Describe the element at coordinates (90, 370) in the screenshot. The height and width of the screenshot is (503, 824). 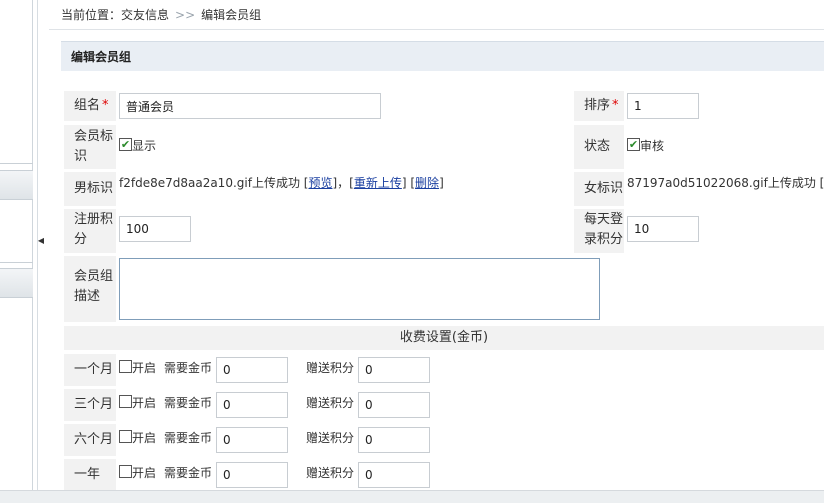
I see `fee-period-label: 一个月` at that location.